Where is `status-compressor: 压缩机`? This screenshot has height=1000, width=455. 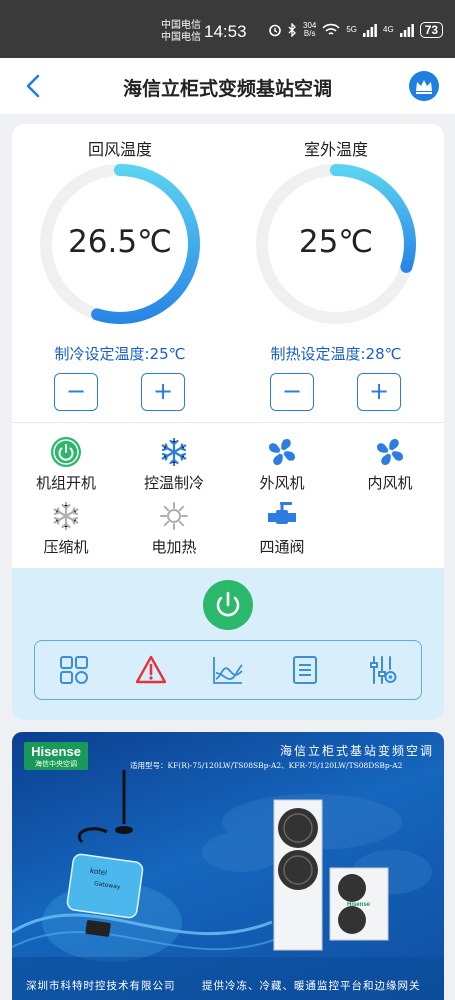
status-compressor: 压缩机 is located at coordinates (66, 528).